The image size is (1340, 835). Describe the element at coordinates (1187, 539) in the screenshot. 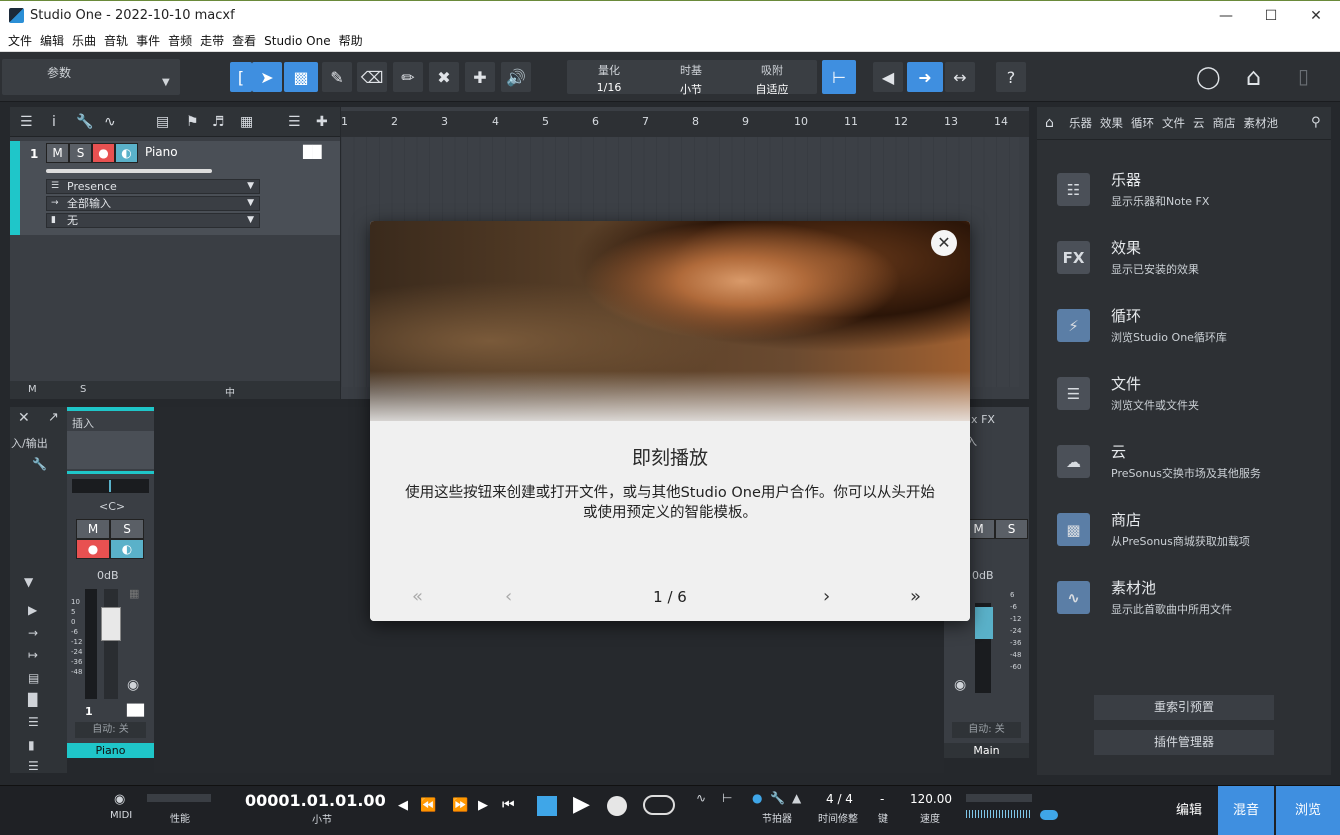

I see `browser-item-shop: ▩ 商店 从PreSonus商城获取加载项` at that location.